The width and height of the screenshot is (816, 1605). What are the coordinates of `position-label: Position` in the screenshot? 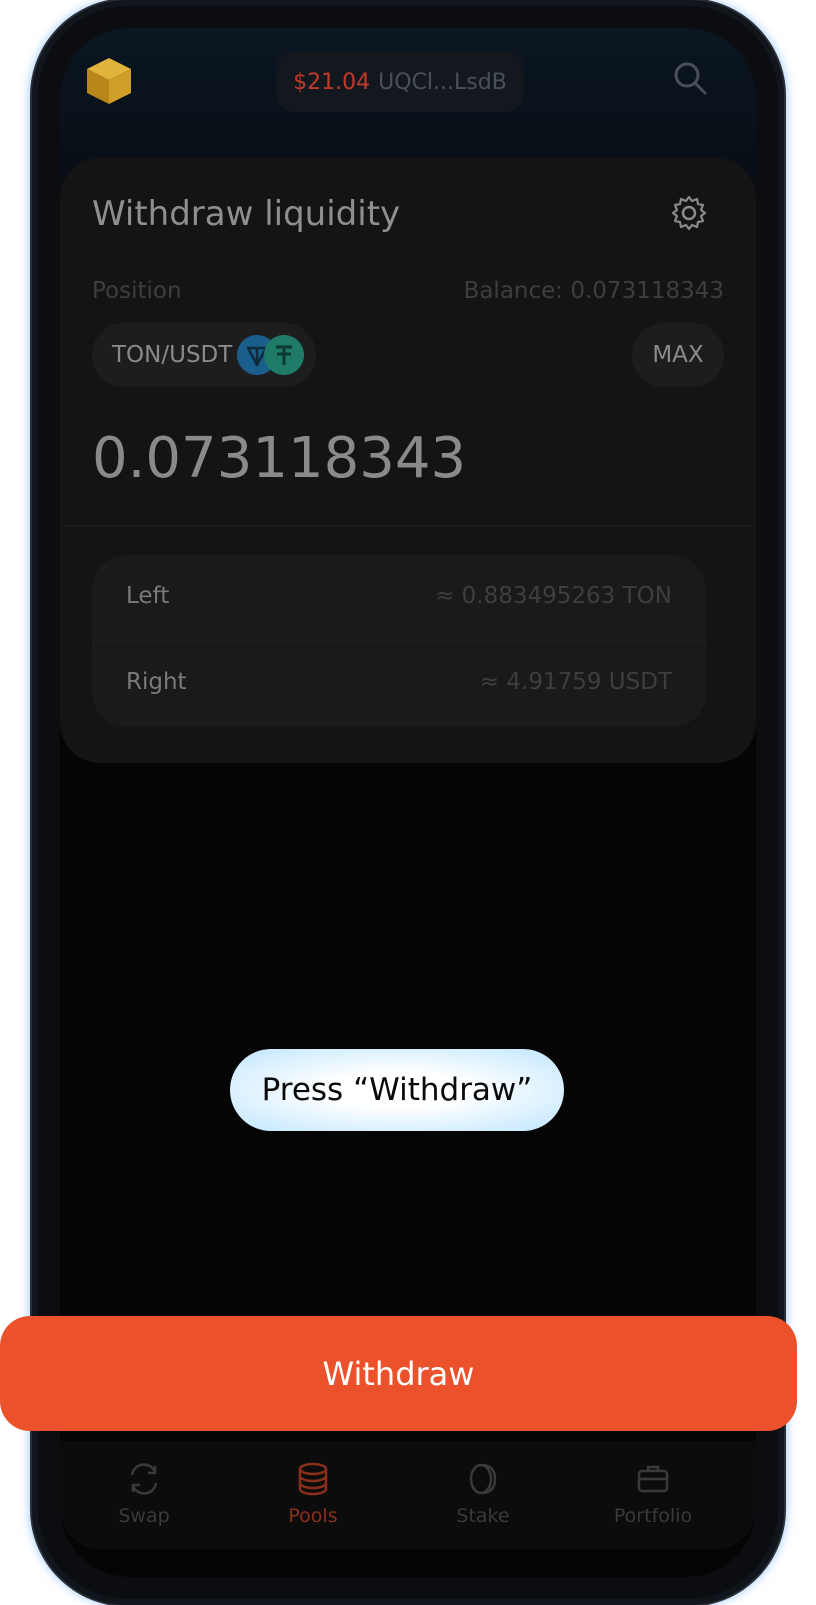 It's located at (137, 291).